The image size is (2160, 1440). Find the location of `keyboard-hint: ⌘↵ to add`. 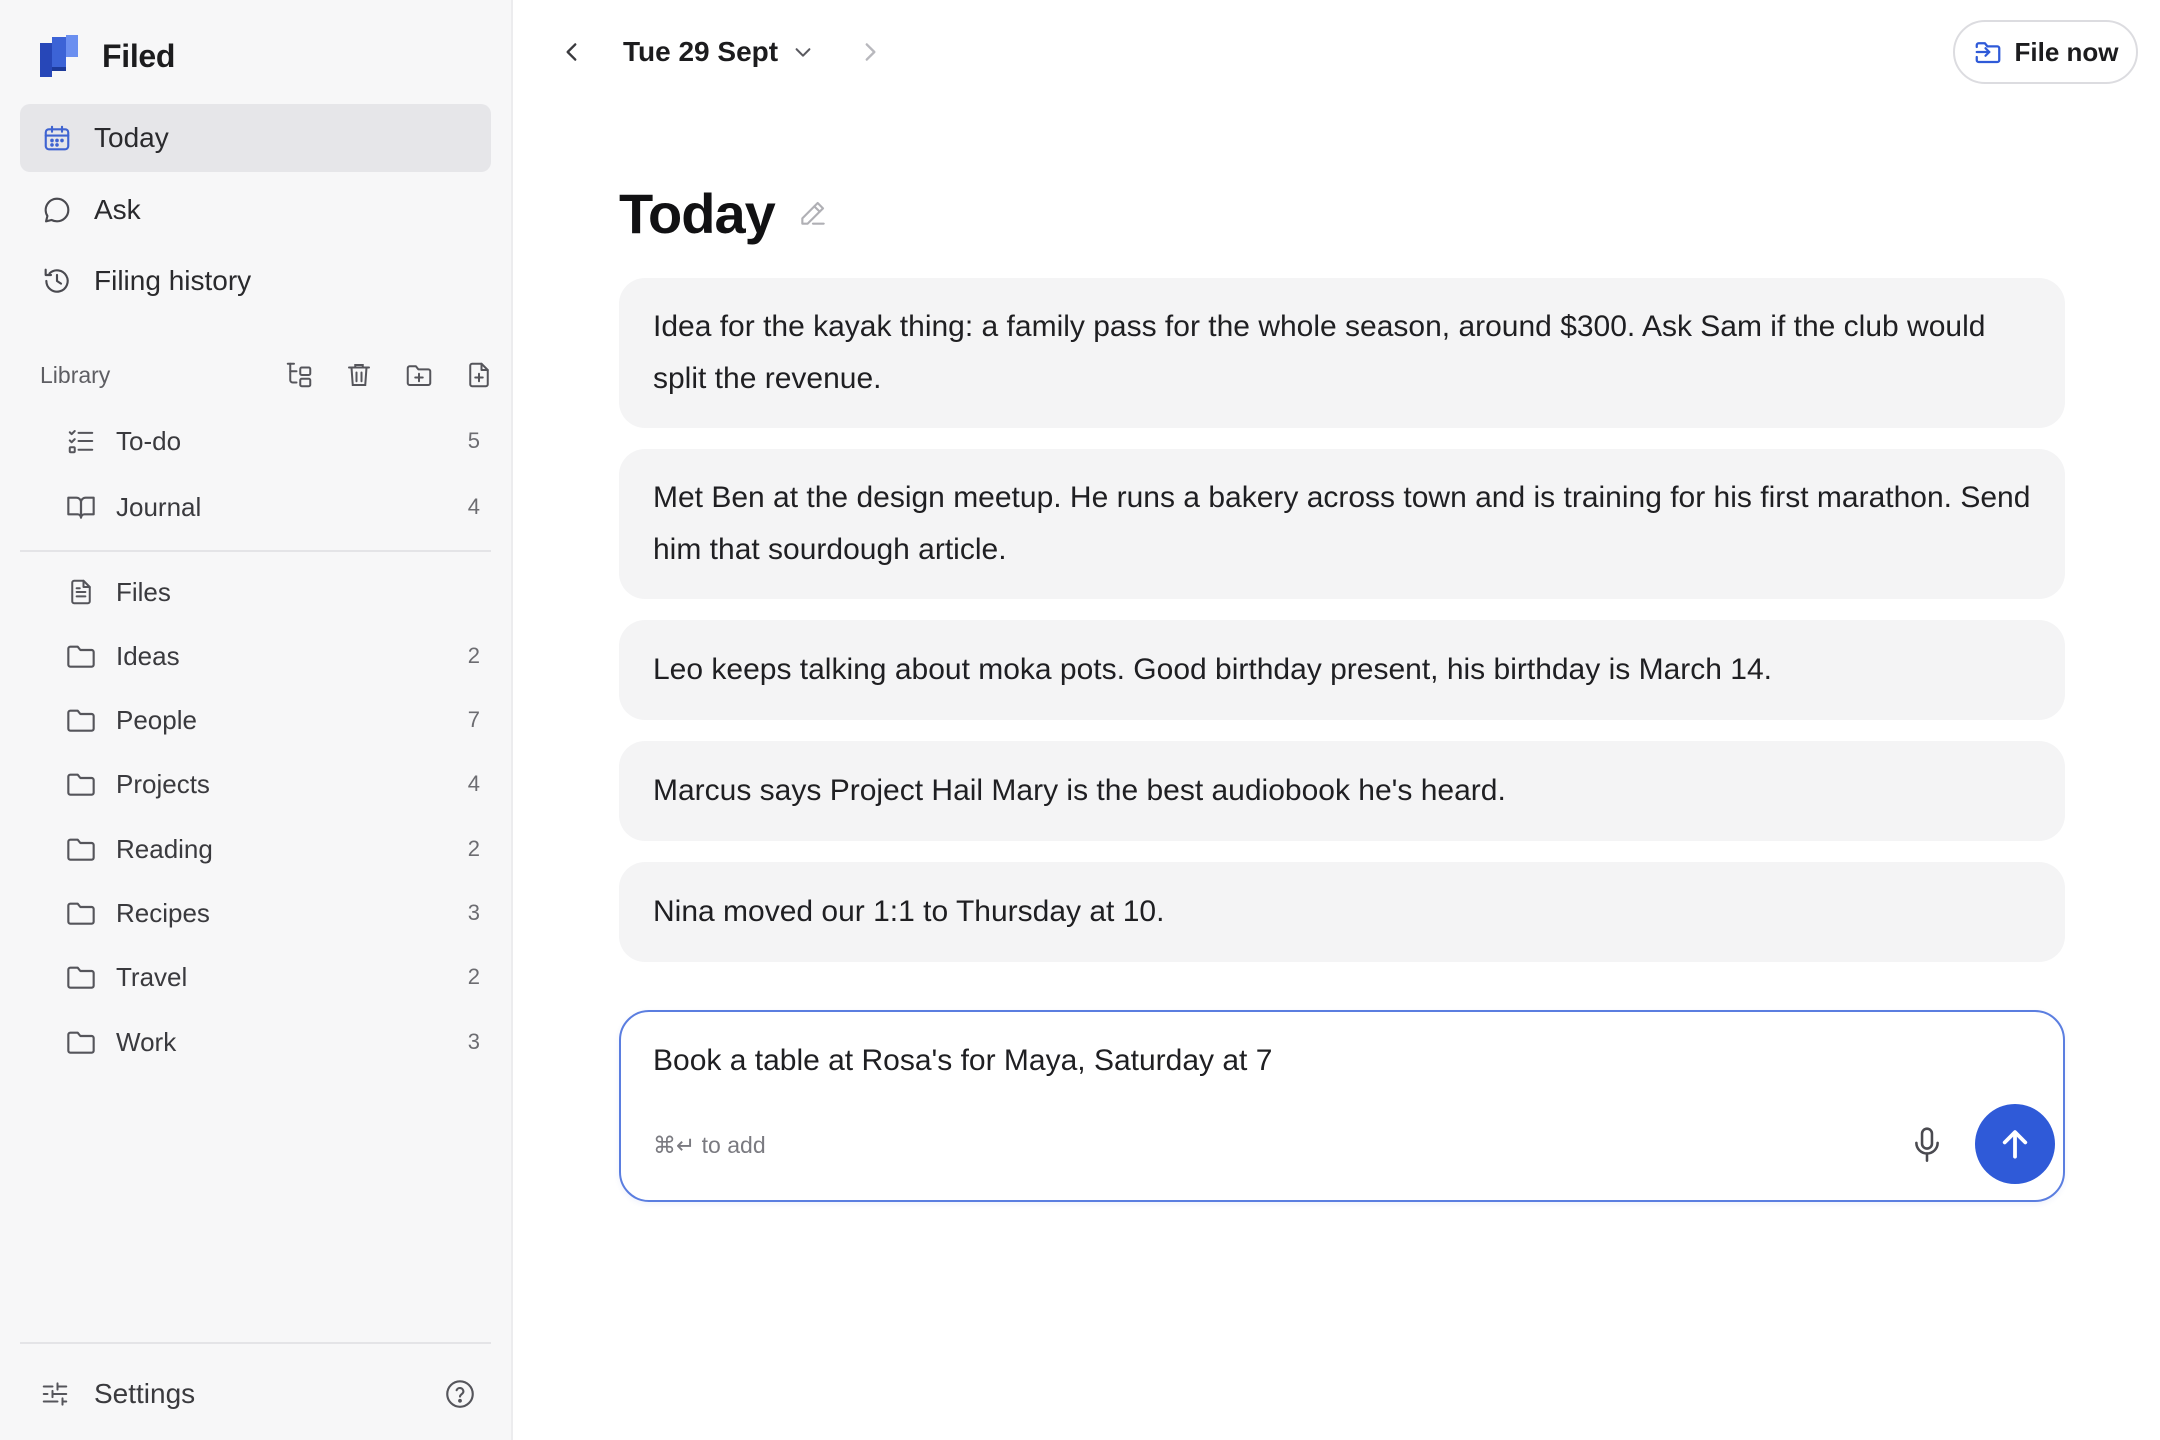

keyboard-hint: ⌘↵ to add is located at coordinates (709, 1145).